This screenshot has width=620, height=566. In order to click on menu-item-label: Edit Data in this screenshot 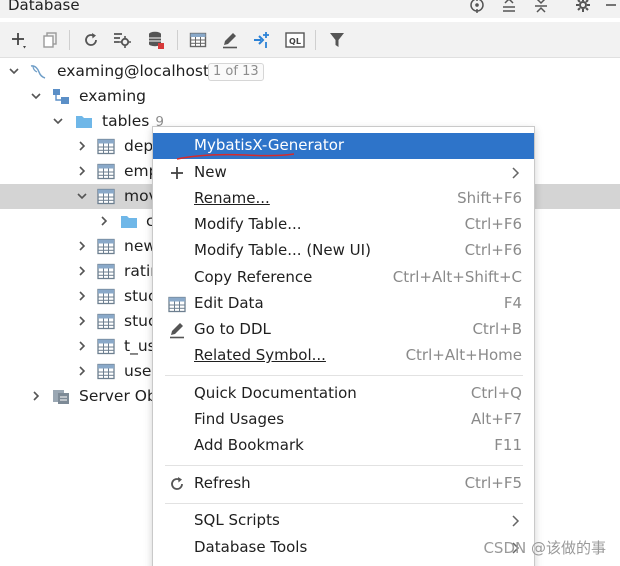, I will do `click(229, 303)`.